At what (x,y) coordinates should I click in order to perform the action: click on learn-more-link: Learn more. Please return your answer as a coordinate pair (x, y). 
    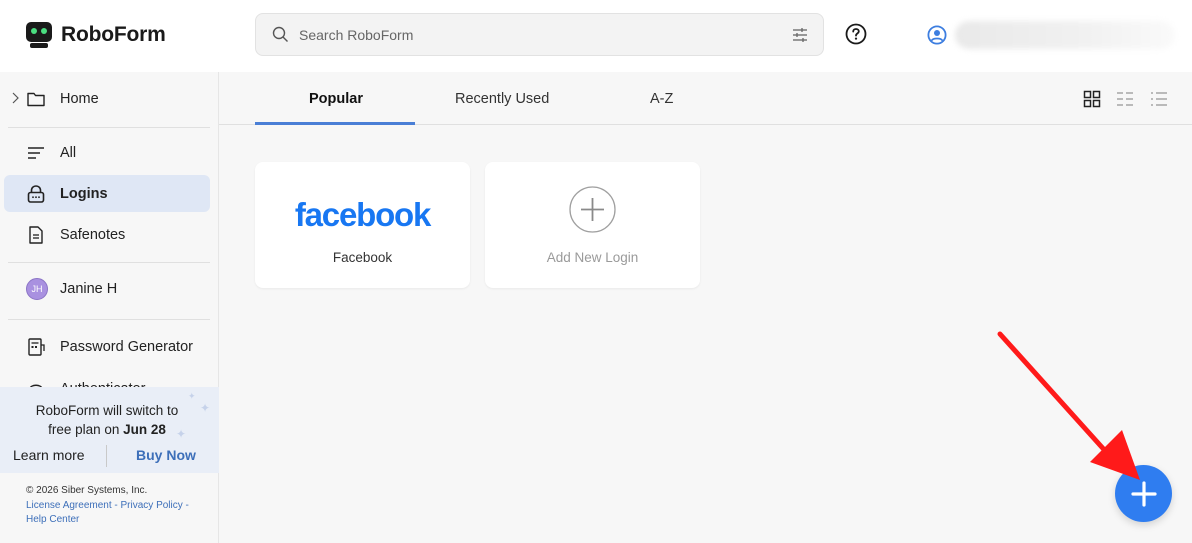
    Looking at the image, I should click on (49, 455).